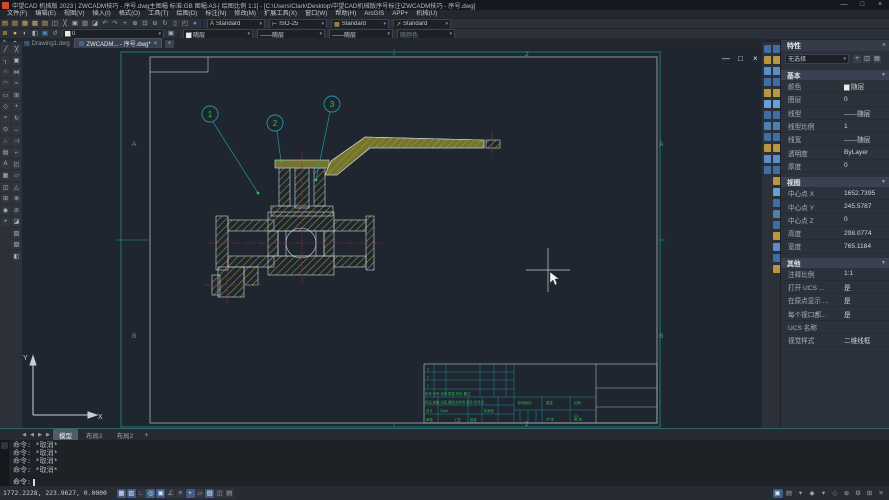  What do you see at coordinates (867, 58) in the screenshot?
I see `quick-select-icon: ◫` at bounding box center [867, 58].